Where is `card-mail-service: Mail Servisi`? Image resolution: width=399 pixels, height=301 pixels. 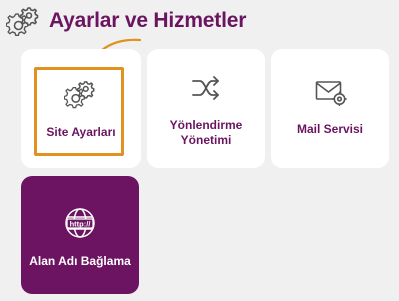
card-mail-service: Mail Servisi is located at coordinates (330, 108).